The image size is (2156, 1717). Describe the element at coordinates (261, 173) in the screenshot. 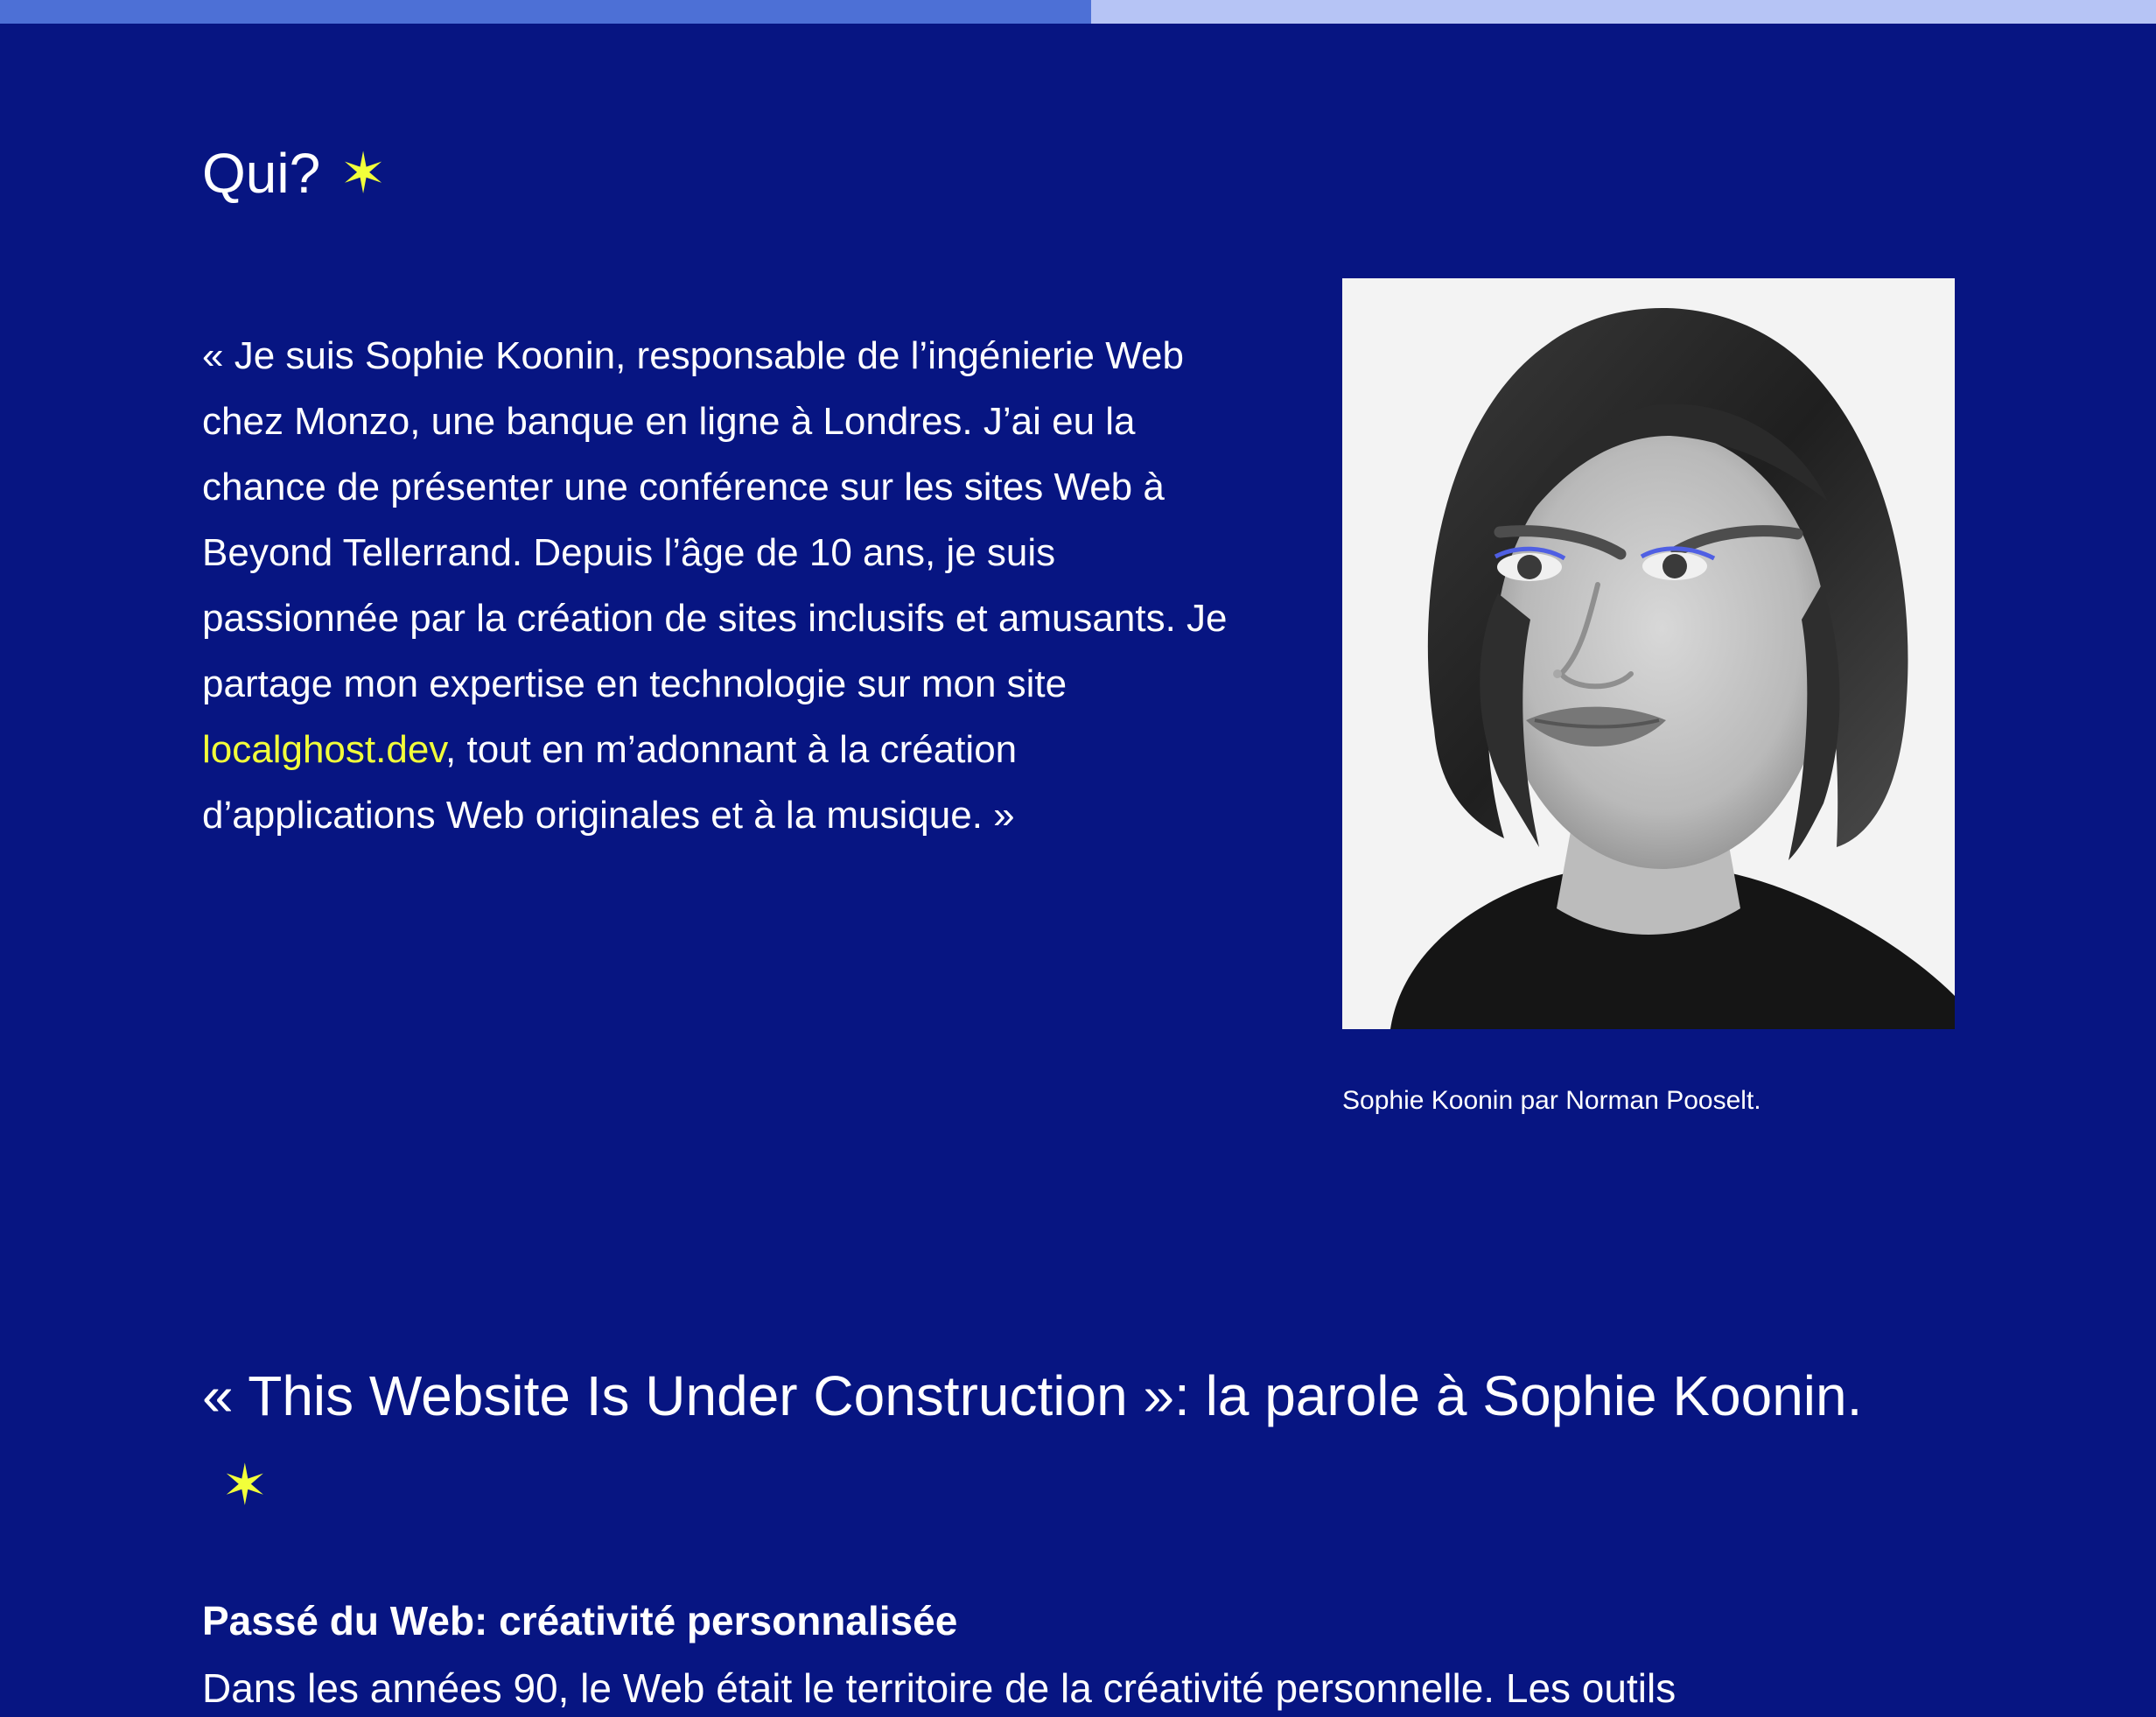

I see `who-title-text: Qui?` at that location.